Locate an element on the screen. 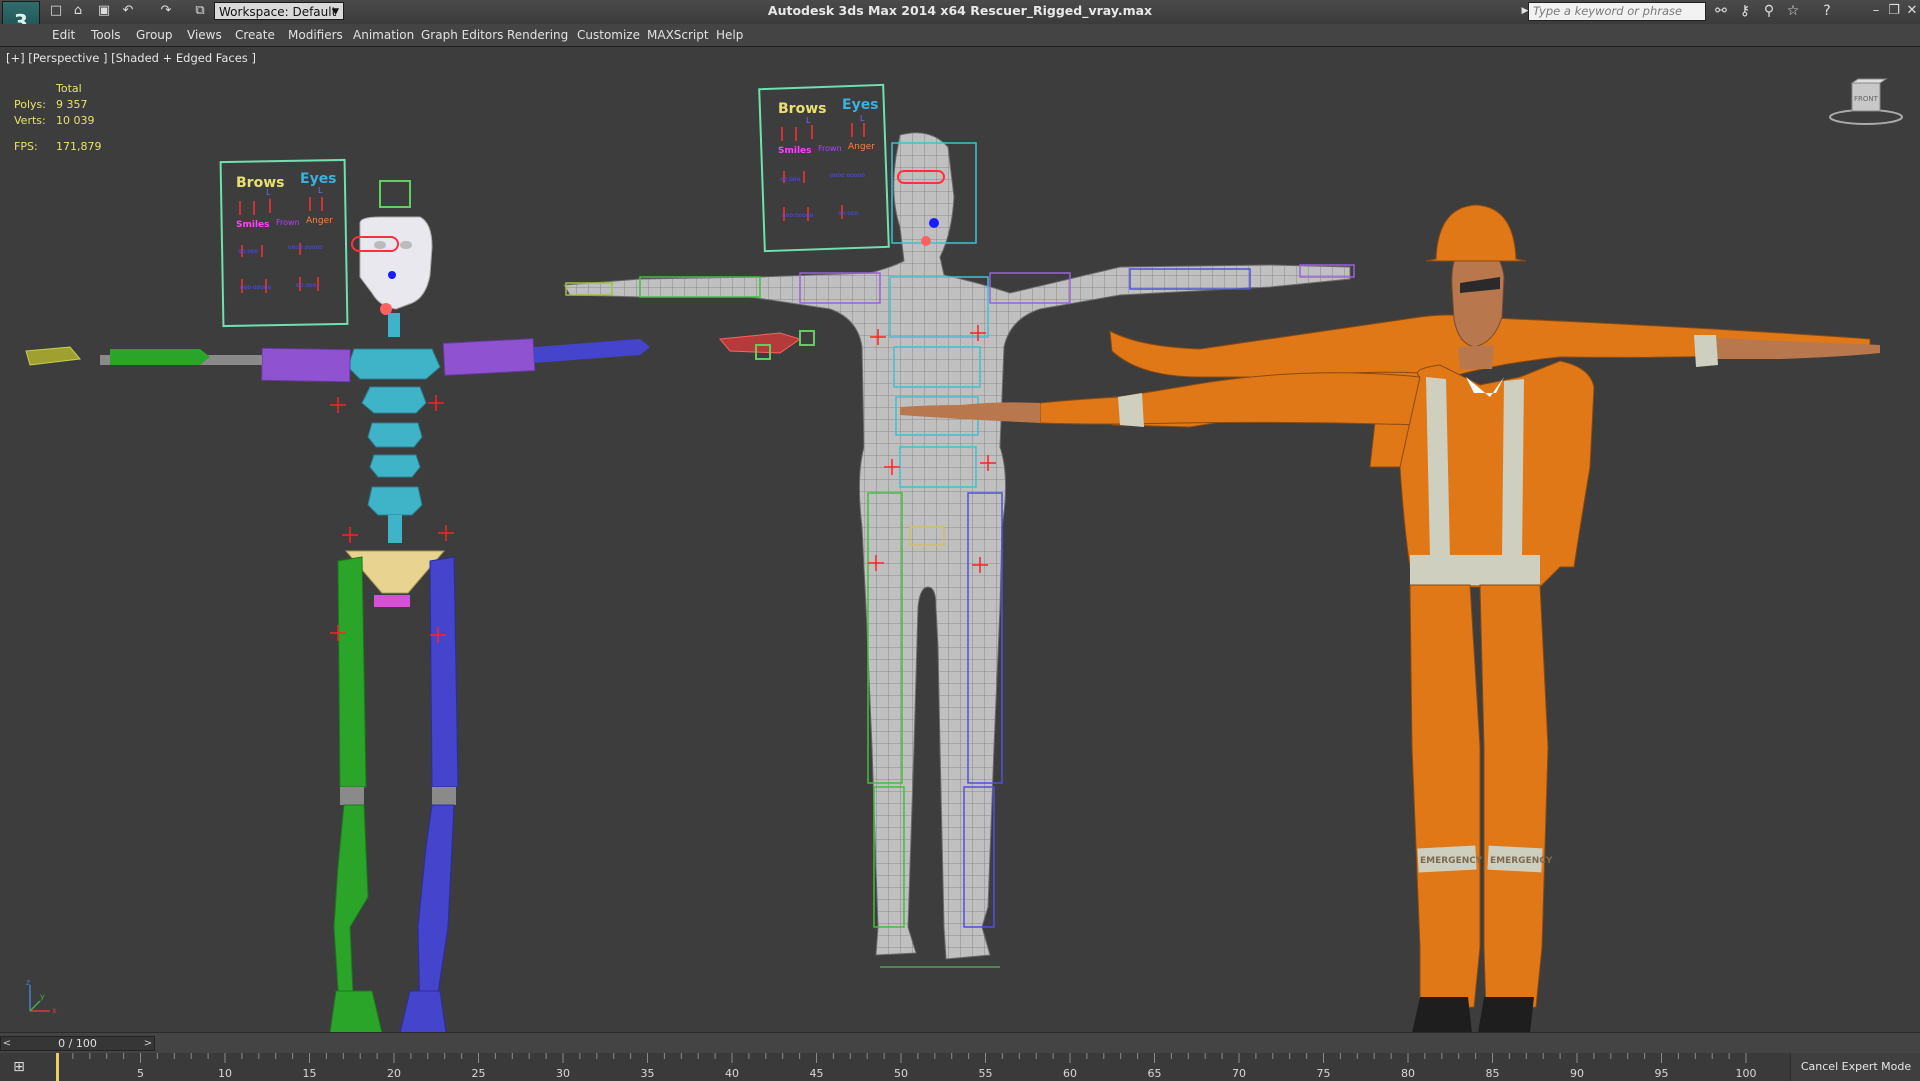 The height and width of the screenshot is (1081, 1920). menu-help: Help is located at coordinates (729, 35).